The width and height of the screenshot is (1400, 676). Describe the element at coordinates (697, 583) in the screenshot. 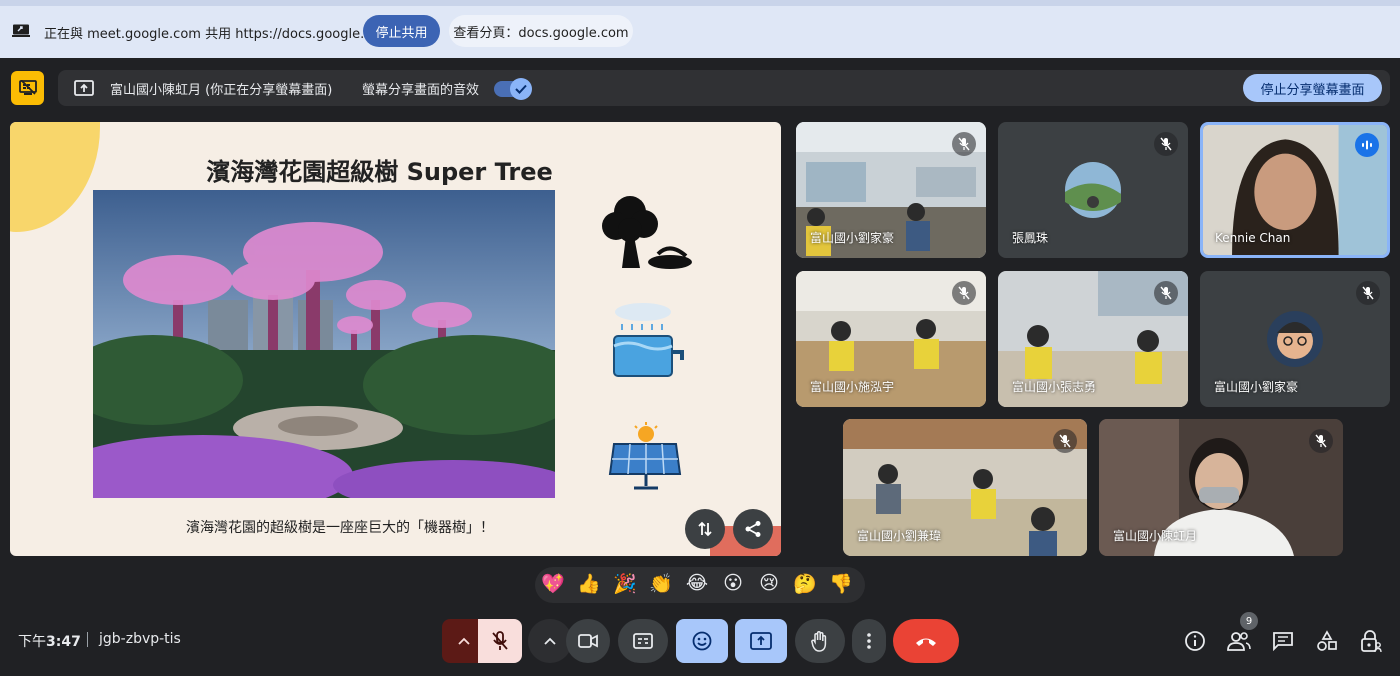

I see `reaction-laugh: 😂` at that location.